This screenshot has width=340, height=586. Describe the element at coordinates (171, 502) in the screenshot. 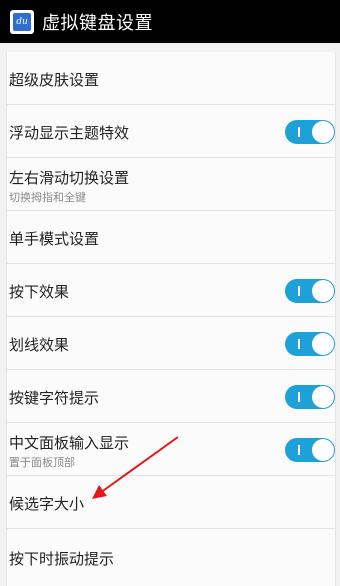

I see `setting-candidate-font-size: 候选字大小` at that location.